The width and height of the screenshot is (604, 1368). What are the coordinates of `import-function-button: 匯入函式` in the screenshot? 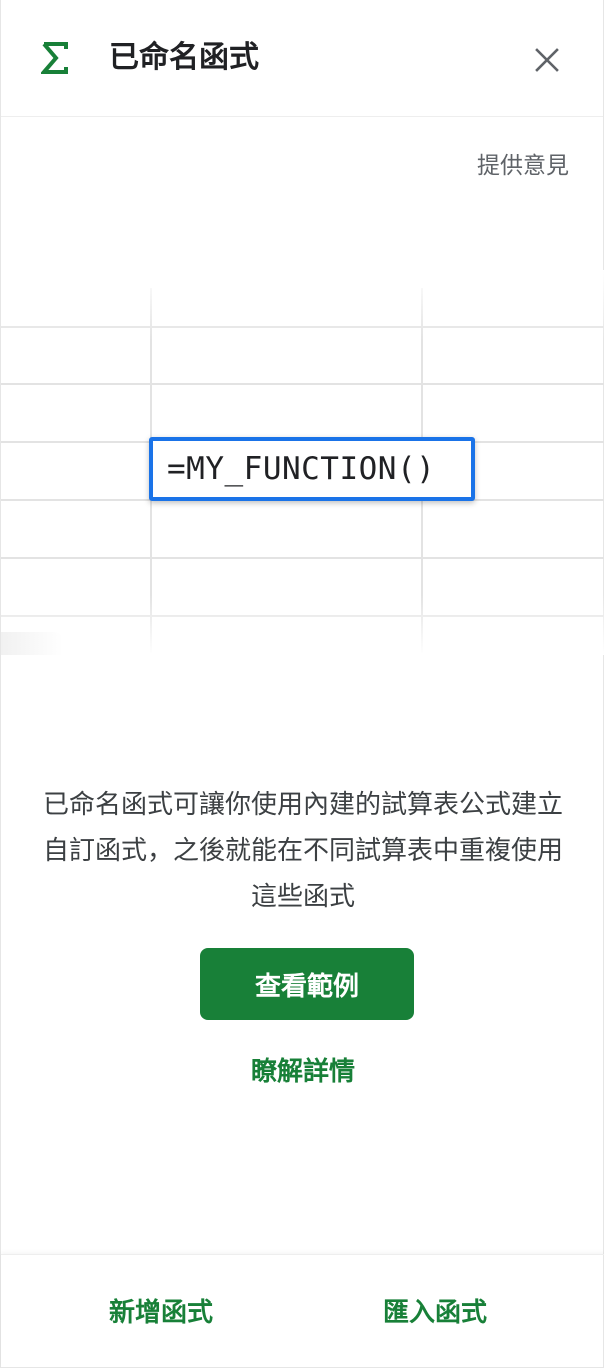 It's located at (435, 1313).